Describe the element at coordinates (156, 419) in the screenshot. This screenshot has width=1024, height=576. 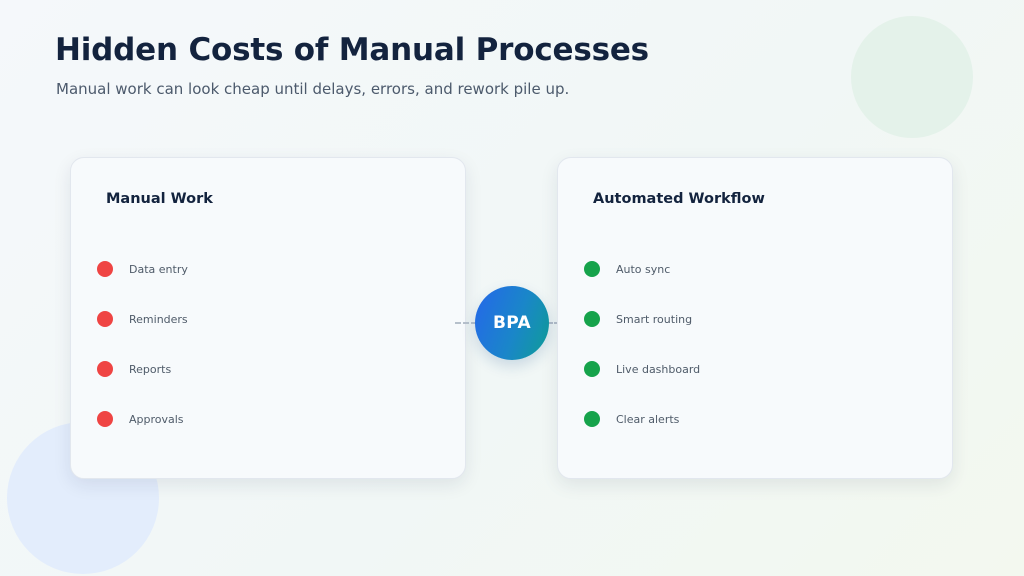
I see `manual-item-label: Approvals` at that location.